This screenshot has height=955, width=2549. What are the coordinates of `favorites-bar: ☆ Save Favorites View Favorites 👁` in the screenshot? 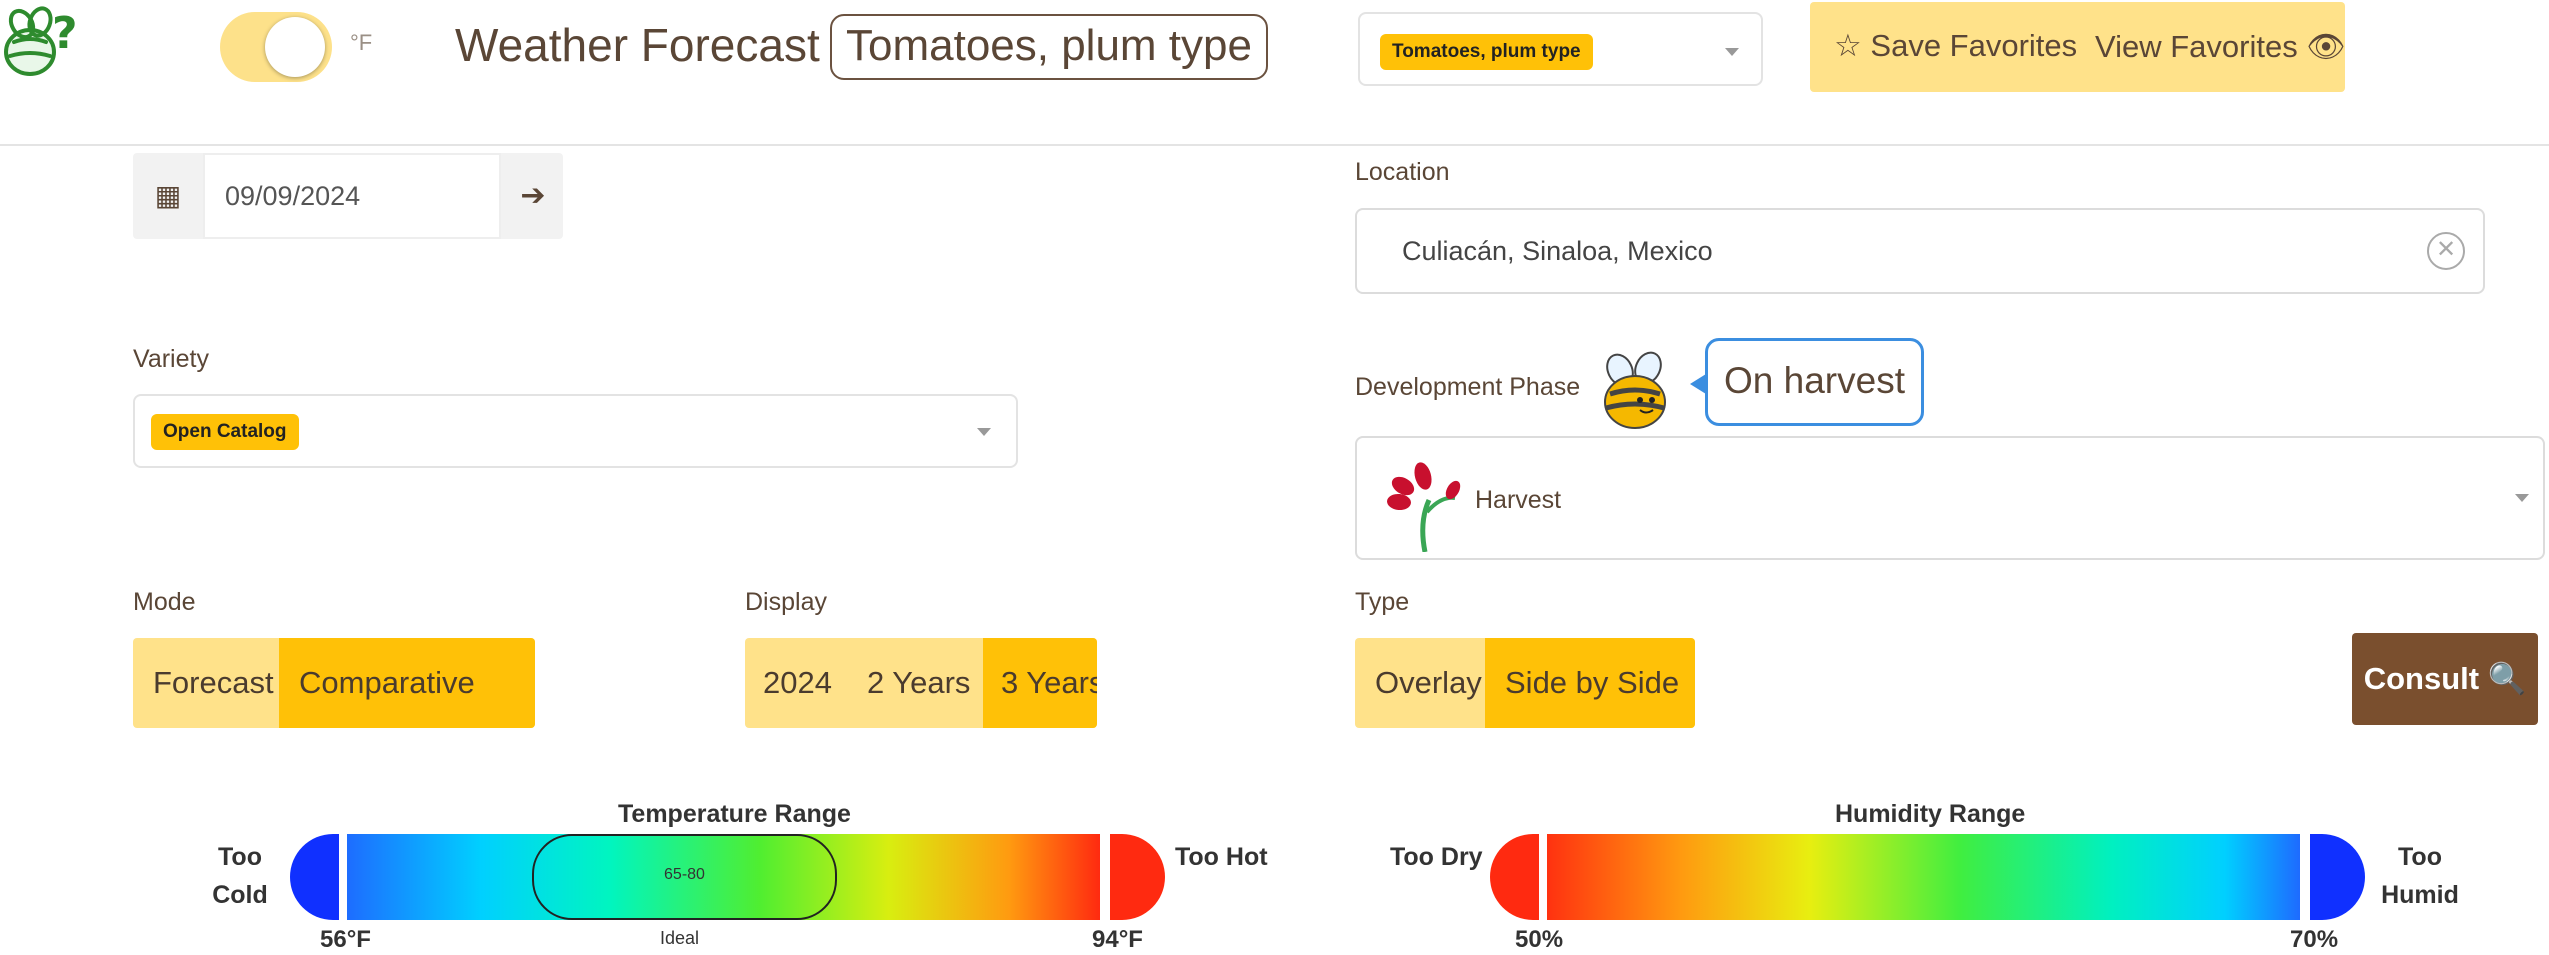 It's located at (2078, 47).